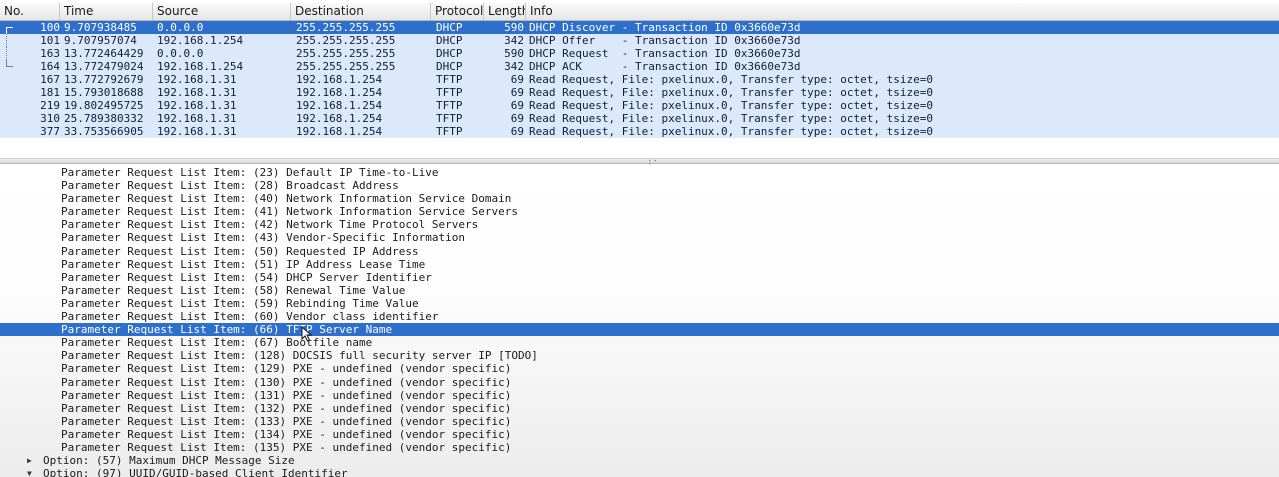  I want to click on column-header-info: Info, so click(902, 11).